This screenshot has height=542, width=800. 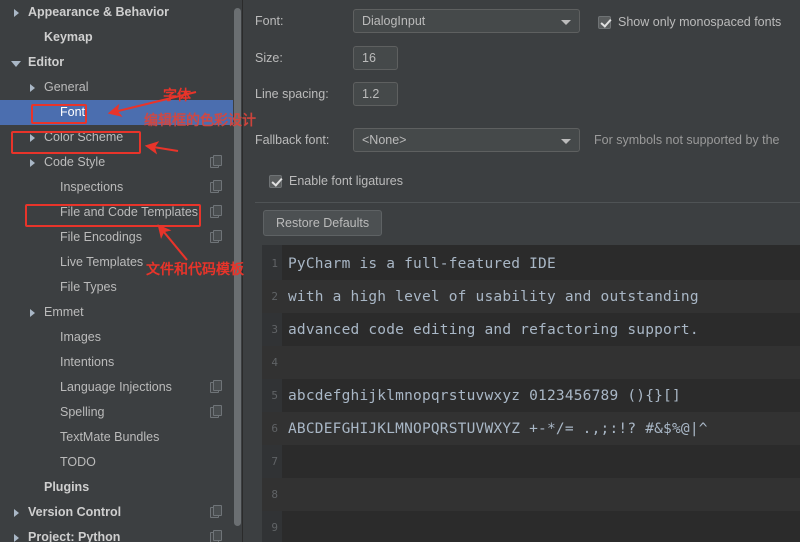 I want to click on twisty-expanded, so click(x=16, y=63).